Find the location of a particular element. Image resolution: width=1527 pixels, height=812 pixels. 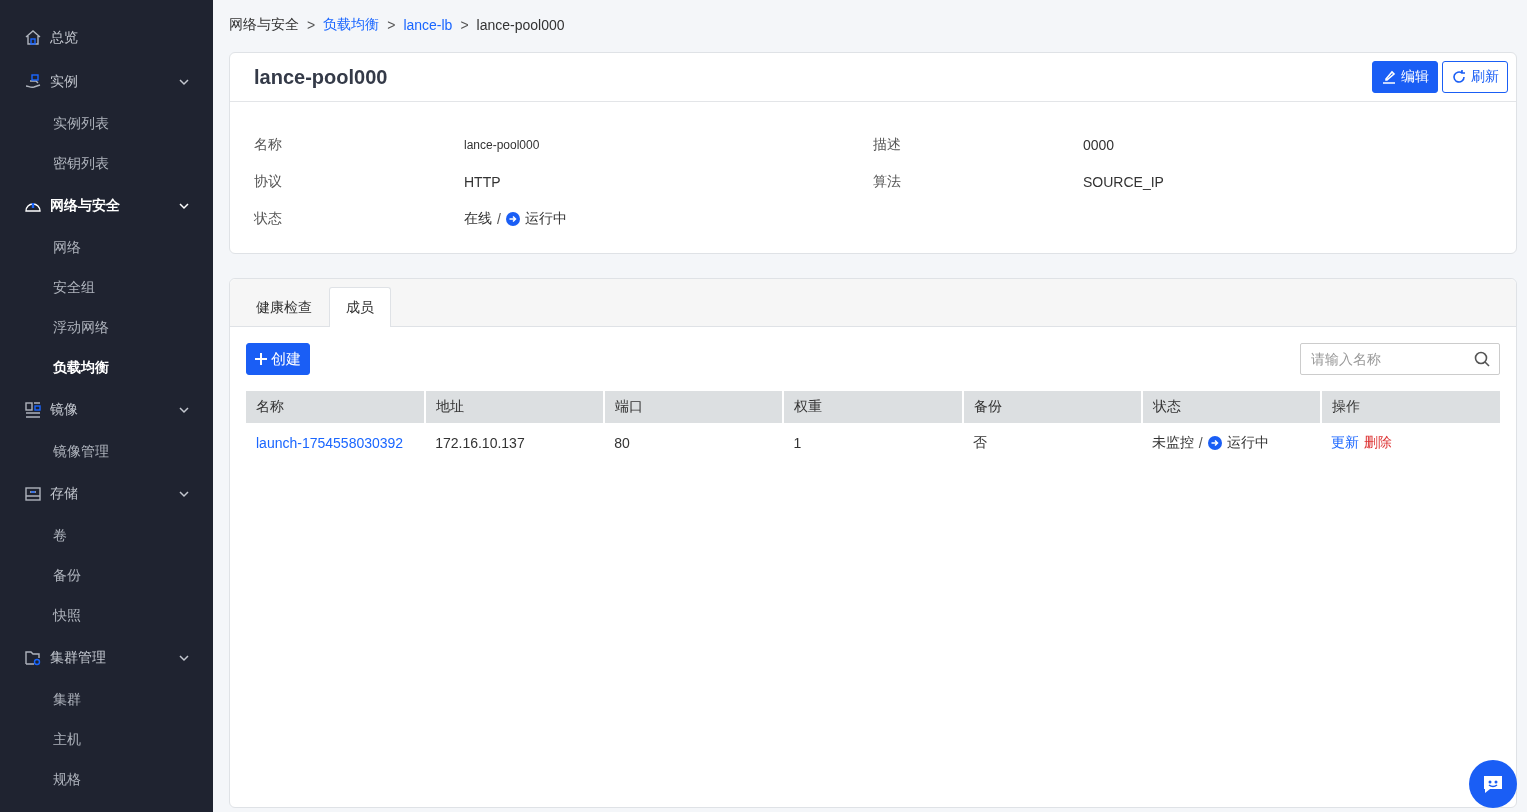

sidebar-group: 存储 is located at coordinates (106, 494).